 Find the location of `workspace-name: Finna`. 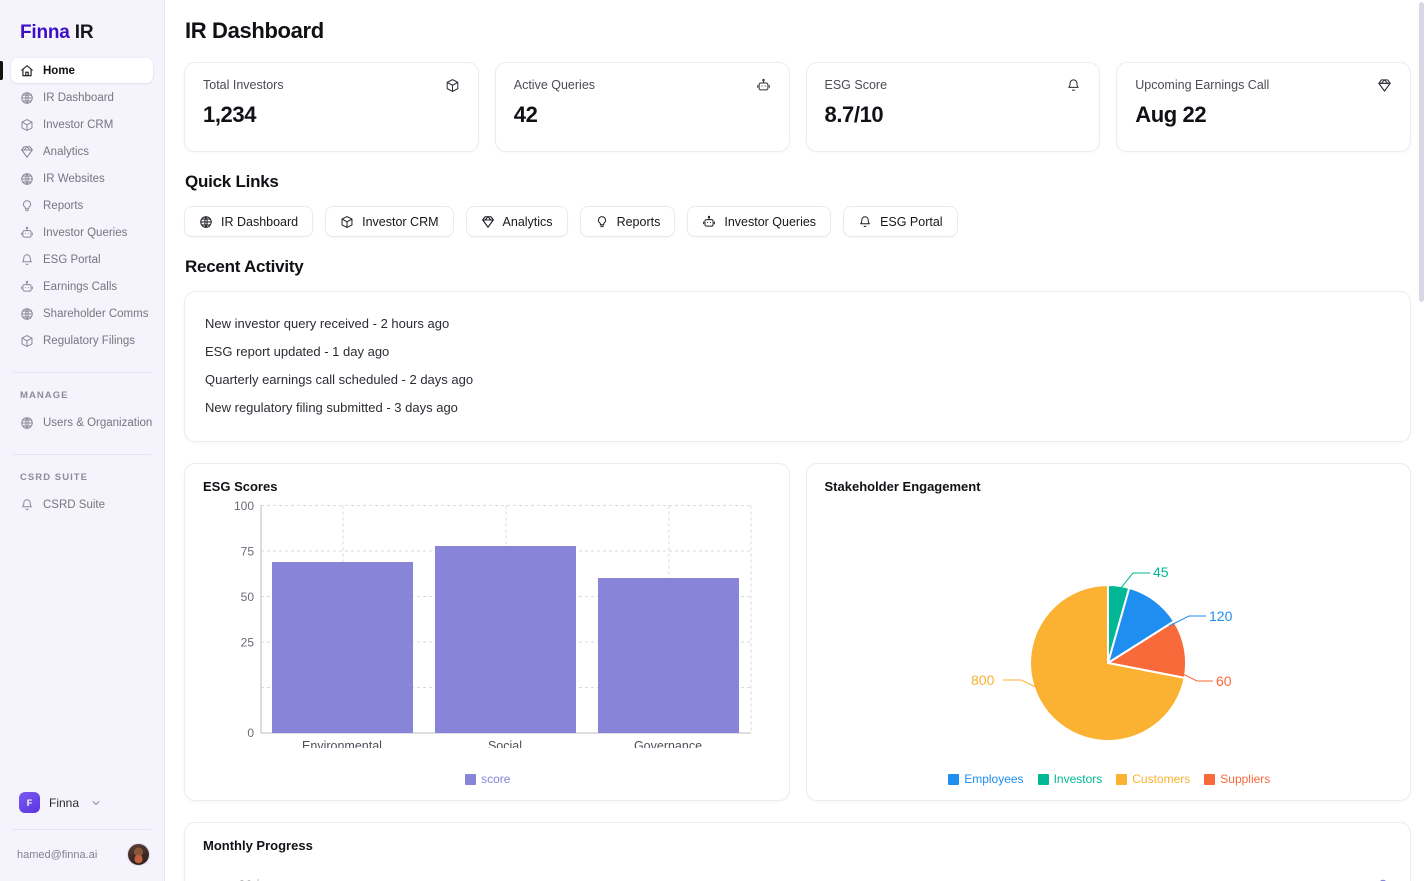

workspace-name: Finna is located at coordinates (64, 802).